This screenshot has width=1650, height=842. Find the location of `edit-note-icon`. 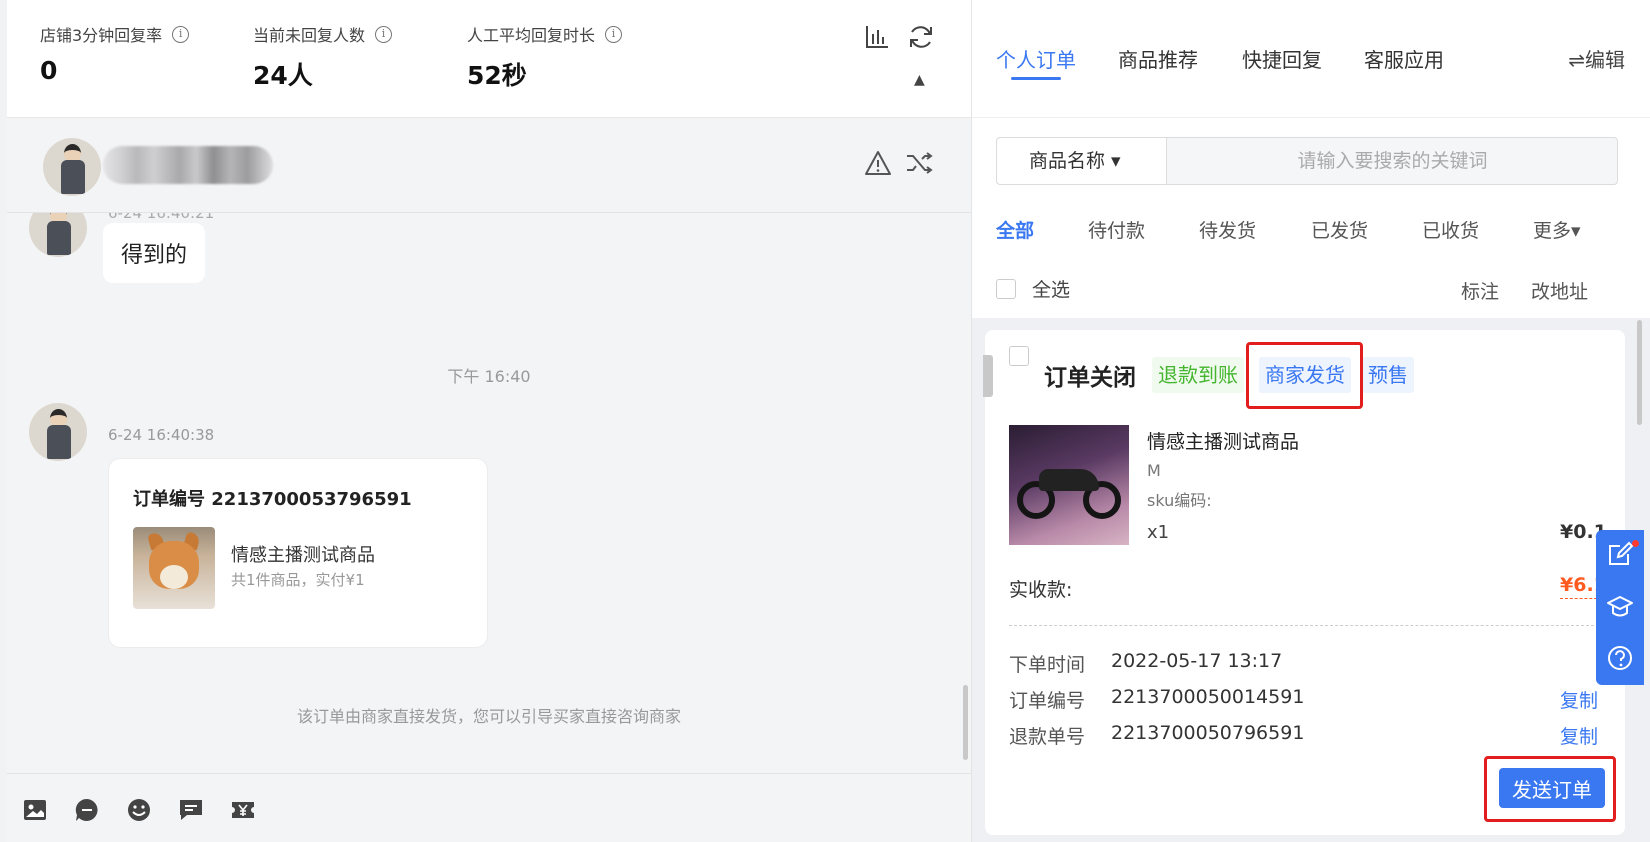

edit-note-icon is located at coordinates (1620, 554).